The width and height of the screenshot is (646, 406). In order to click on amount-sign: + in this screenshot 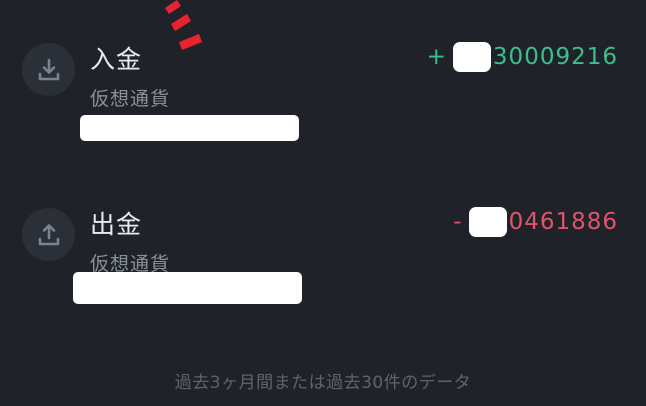, I will do `click(436, 57)`.